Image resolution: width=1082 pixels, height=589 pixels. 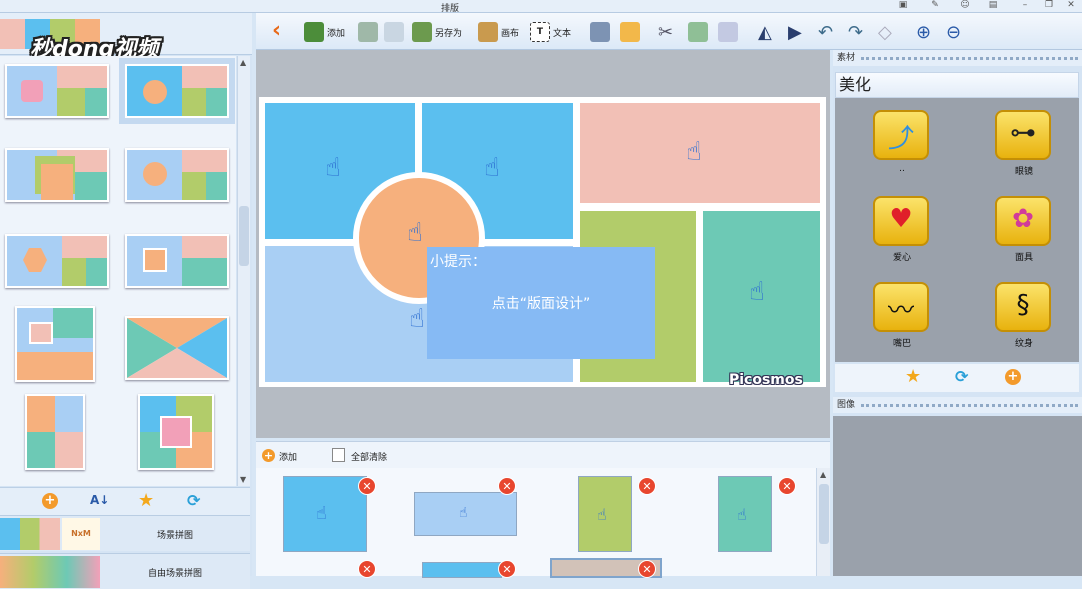 I want to click on download-button, so click(x=368, y=32).